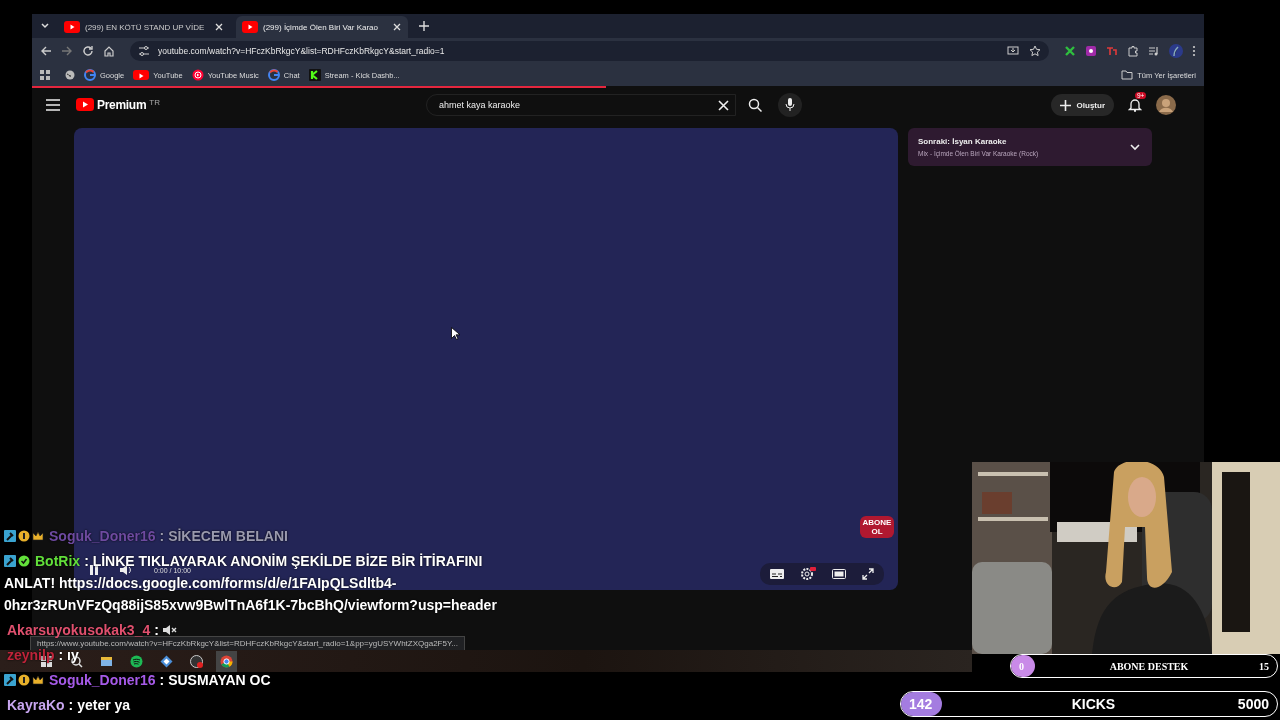 The height and width of the screenshot is (720, 1280). Describe the element at coordinates (154, 102) in the screenshot. I see `region-label: TR` at that location.